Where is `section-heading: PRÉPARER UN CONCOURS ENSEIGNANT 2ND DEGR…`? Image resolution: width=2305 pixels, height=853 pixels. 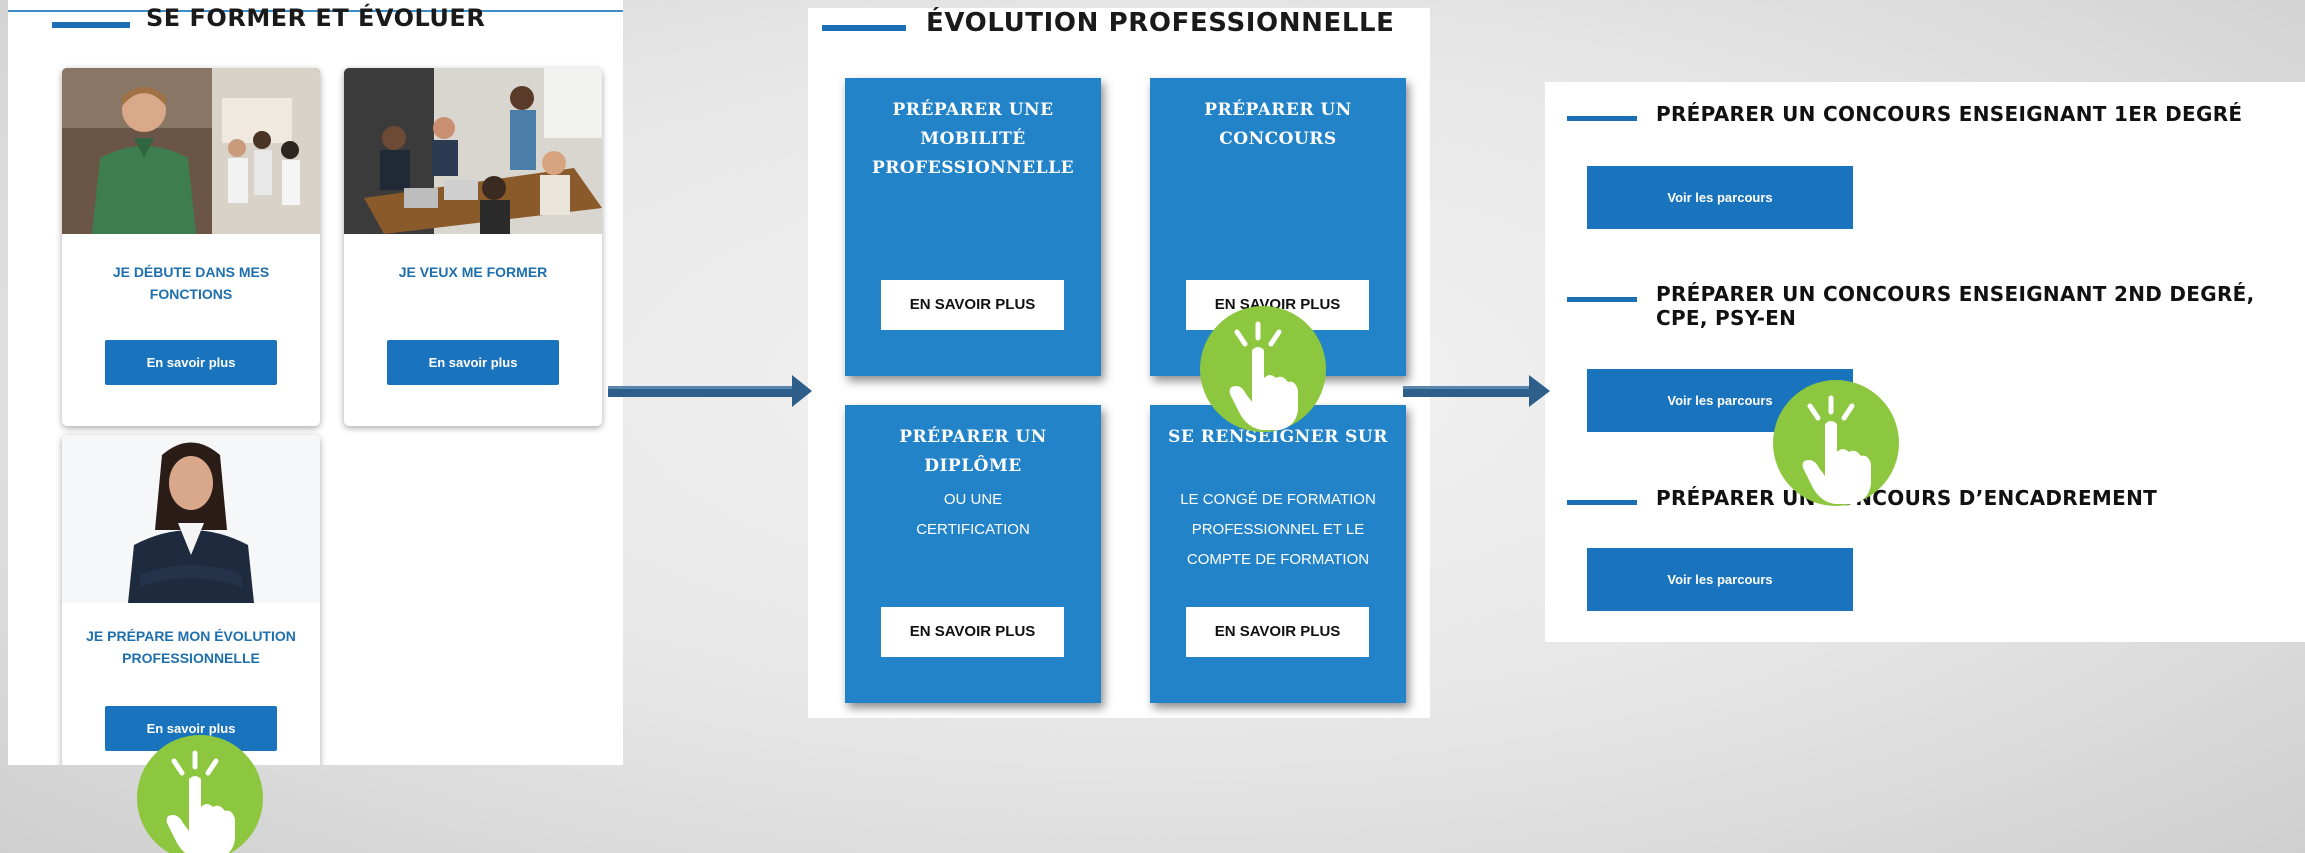 section-heading: PRÉPARER UN CONCOURS ENSEIGNANT 2ND DEGR… is located at coordinates (1955, 306).